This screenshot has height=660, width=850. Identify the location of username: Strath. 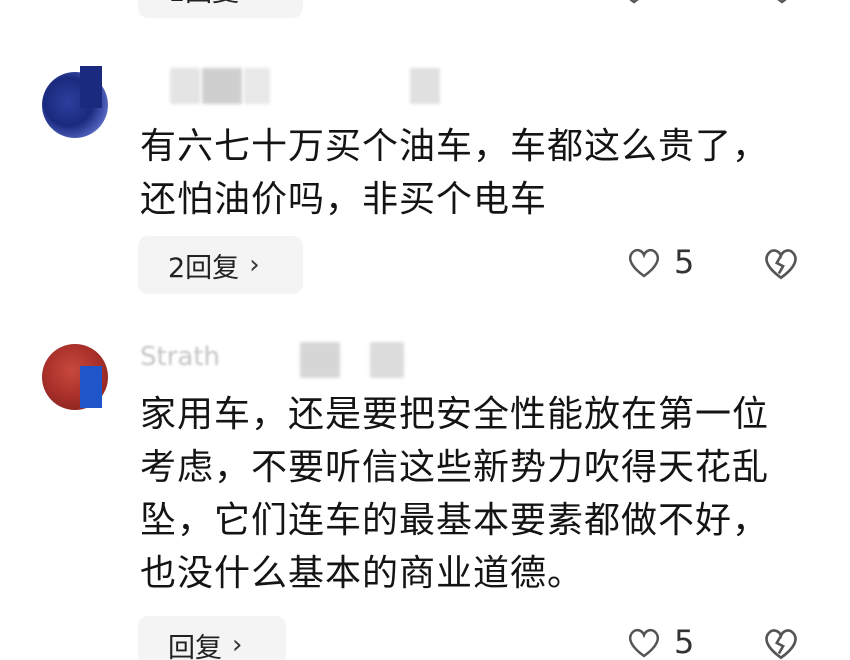
(390, 362).